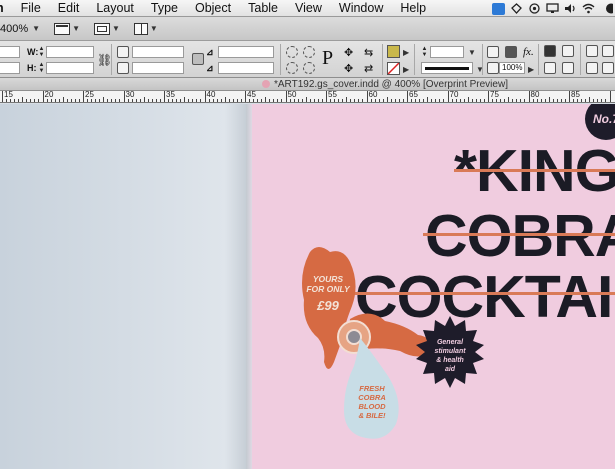 The height and width of the screenshot is (469, 615). What do you see at coordinates (266, 84) in the screenshot?
I see `close-document-icon` at bounding box center [266, 84].